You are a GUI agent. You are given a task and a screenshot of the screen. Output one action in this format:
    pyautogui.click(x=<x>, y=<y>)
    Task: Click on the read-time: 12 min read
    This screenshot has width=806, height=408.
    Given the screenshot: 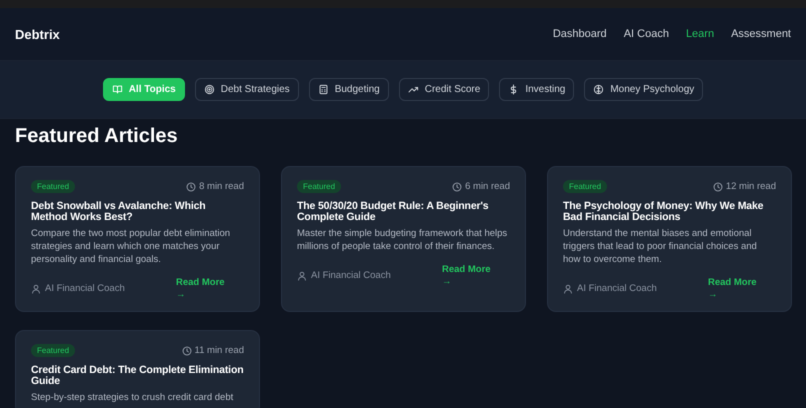 What is the action you would take?
    pyautogui.click(x=751, y=186)
    